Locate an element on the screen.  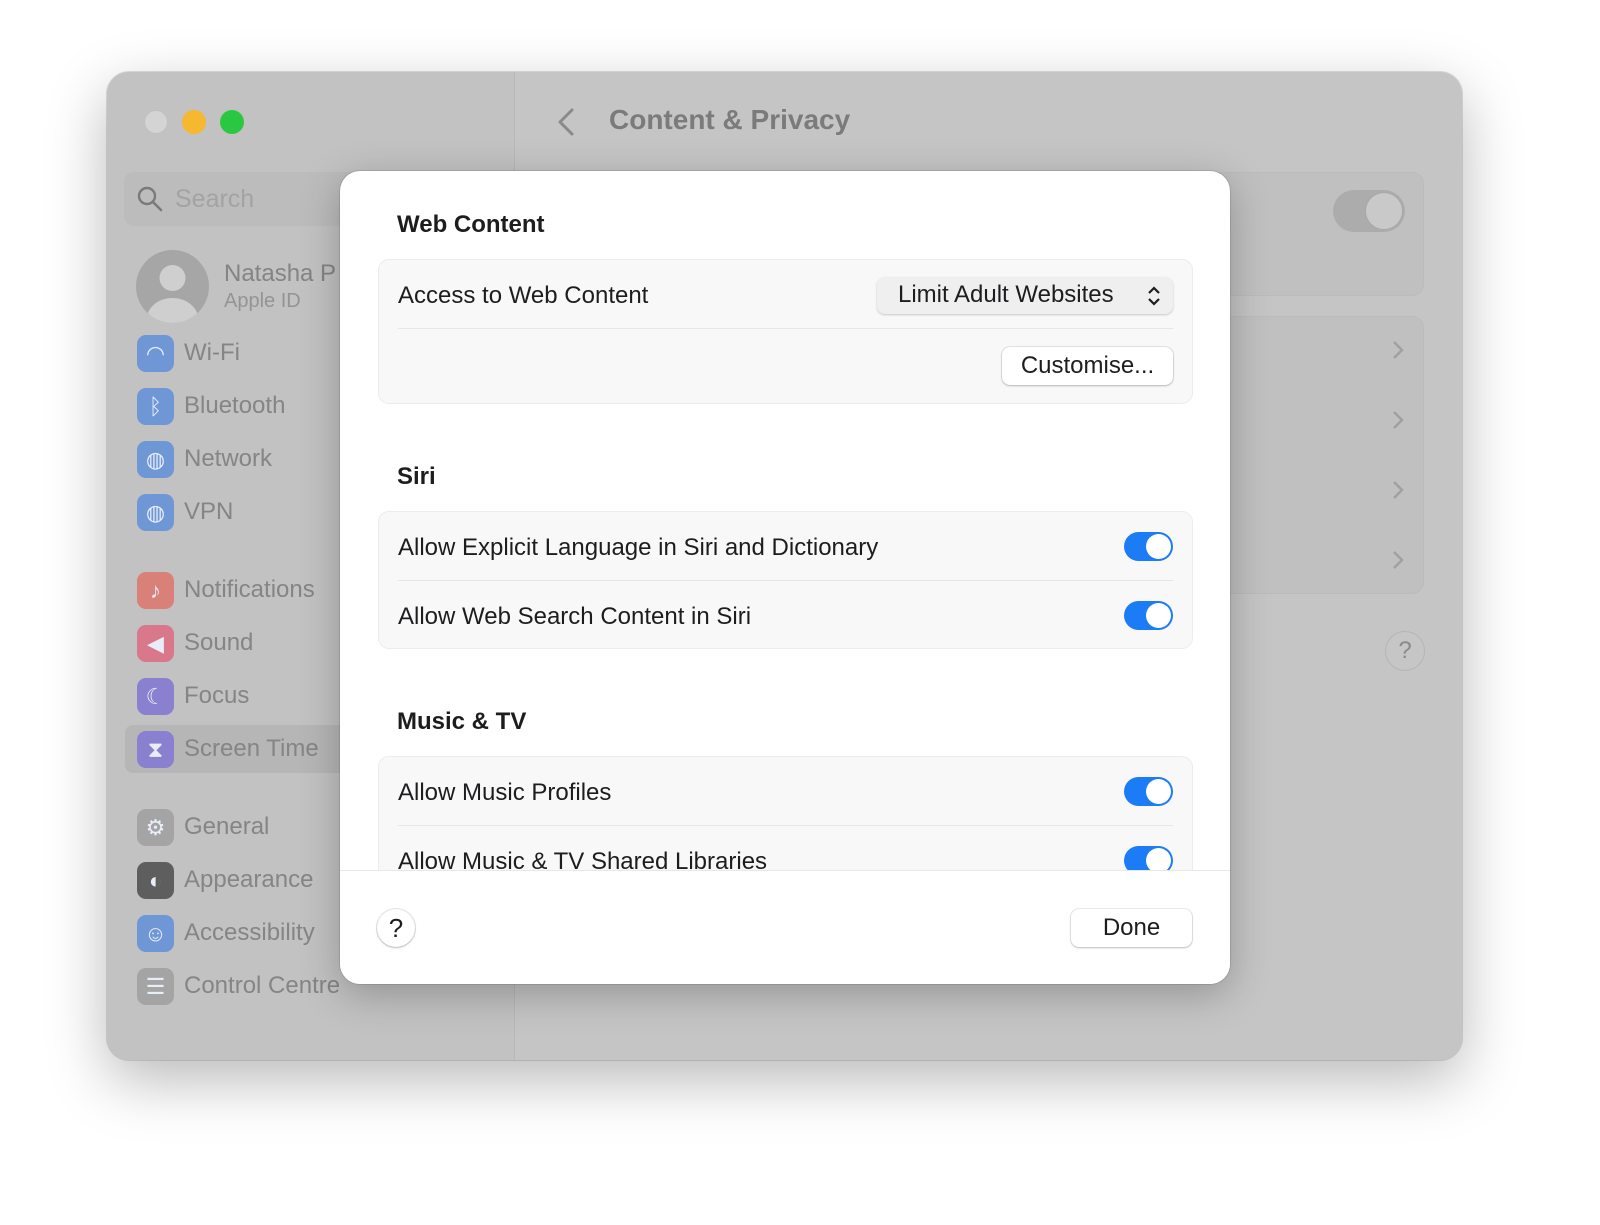
user-subtitle: Apple ID is located at coordinates (262, 301).